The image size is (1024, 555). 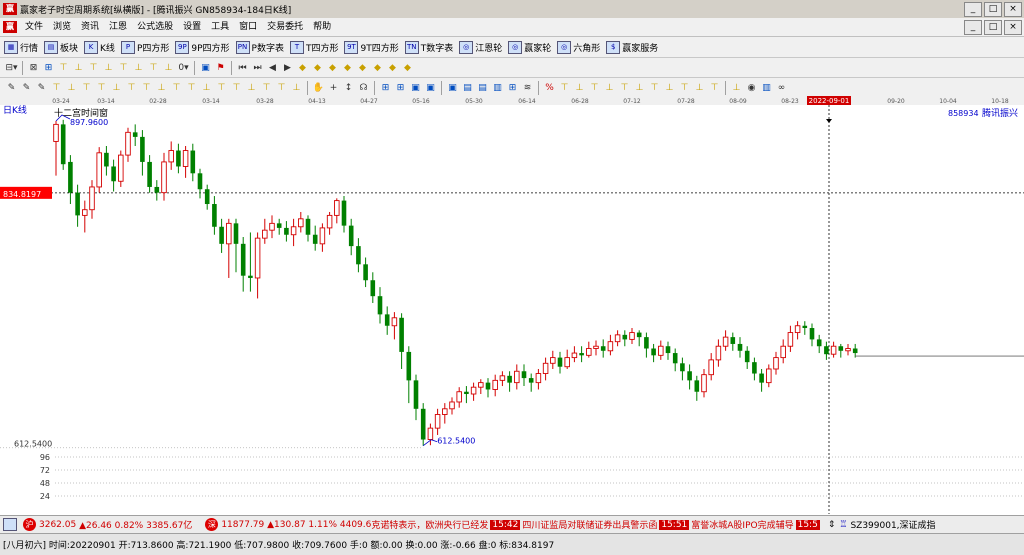 What do you see at coordinates (362, 67) in the screenshot?
I see `toolbar2-tool-22-icon: ◆` at bounding box center [362, 67].